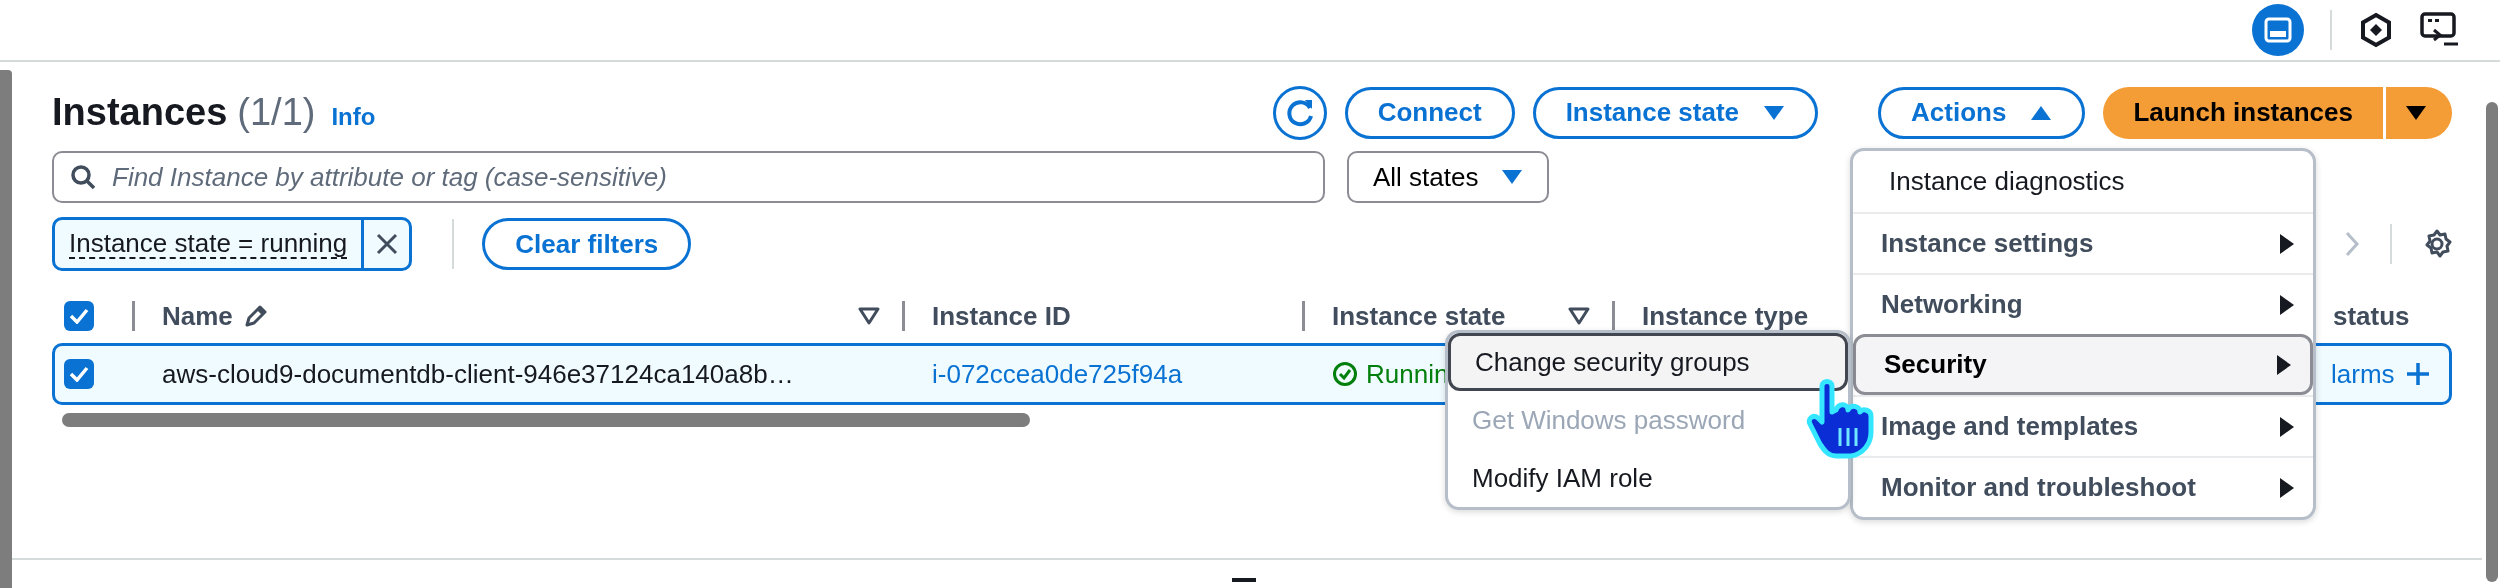  What do you see at coordinates (587, 244) in the screenshot?
I see `clear-filters-button: Clear filters` at bounding box center [587, 244].